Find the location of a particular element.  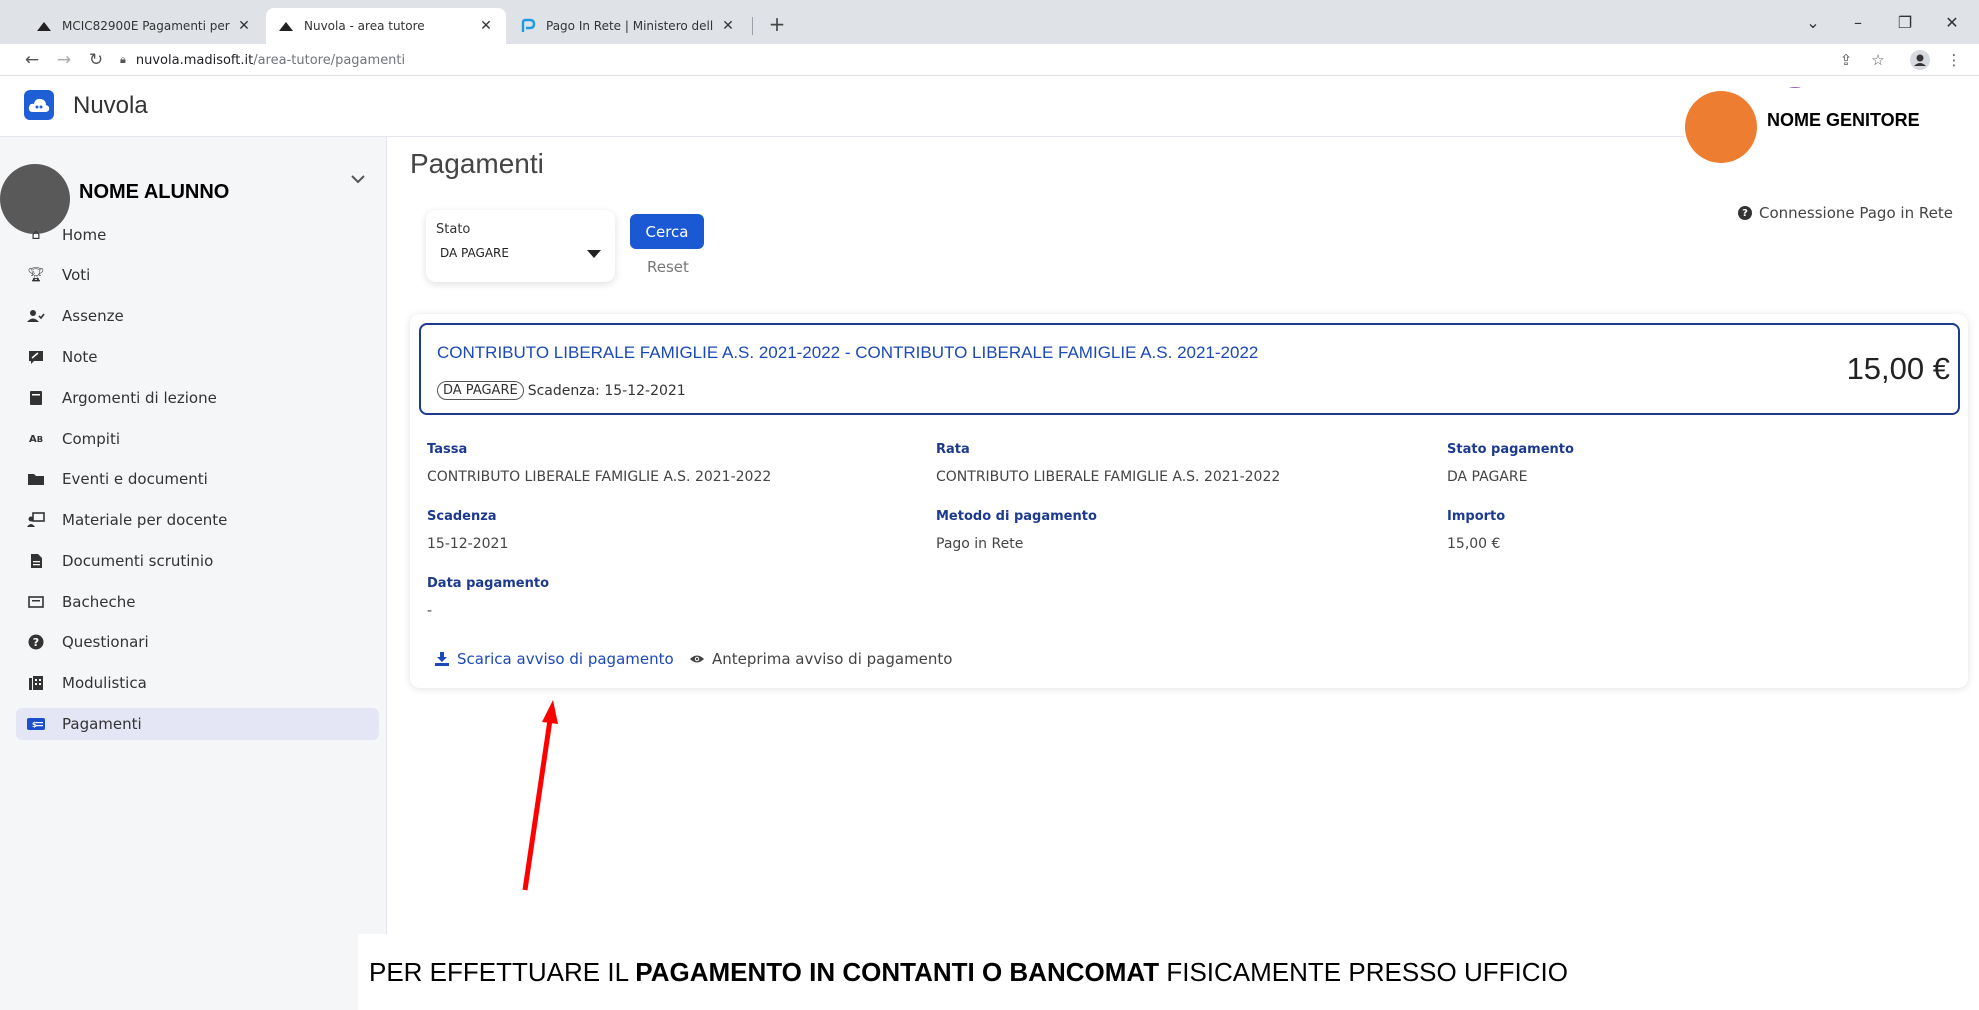

file-icon is located at coordinates (36, 561).